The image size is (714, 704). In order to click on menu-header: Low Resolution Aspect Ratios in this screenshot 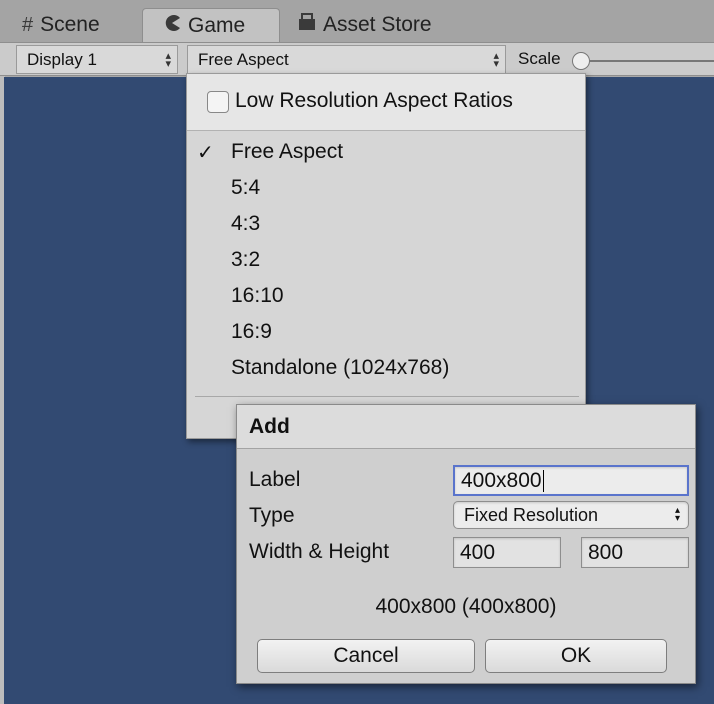, I will do `click(386, 102)`.